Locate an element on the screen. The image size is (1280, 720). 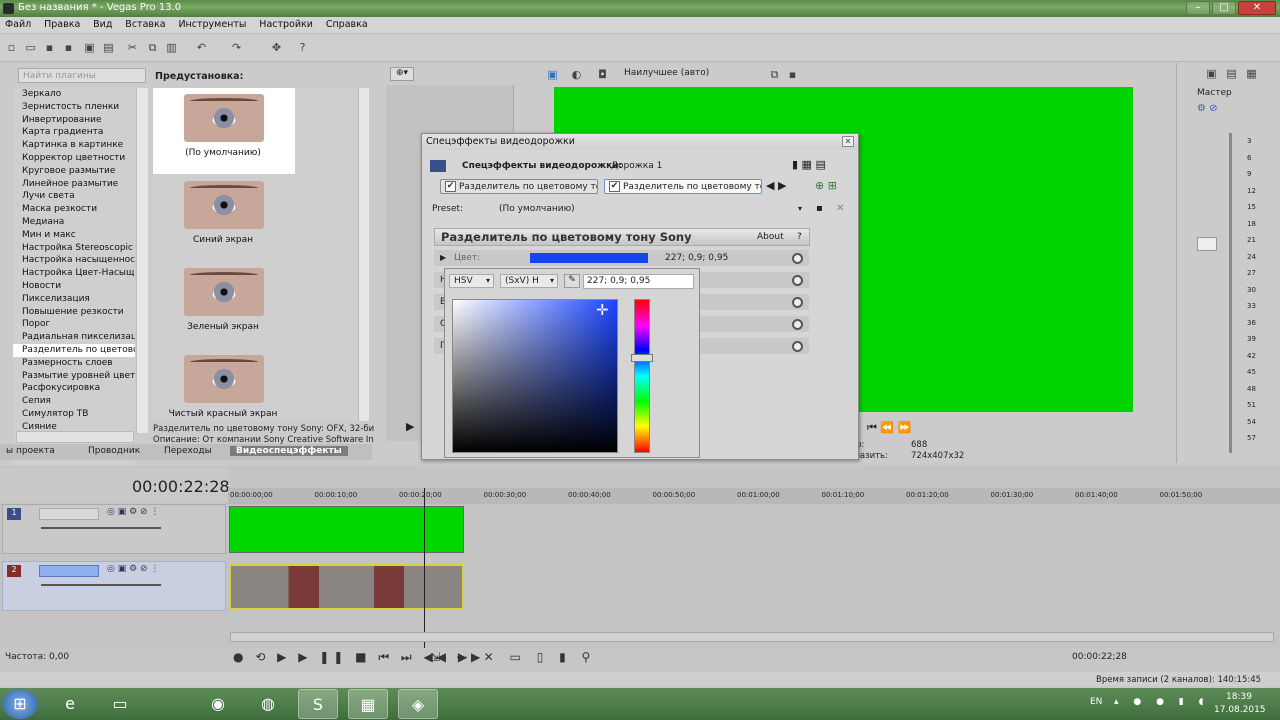
copy-snapshot-icon: ⧉ is located at coordinates (774, 74).